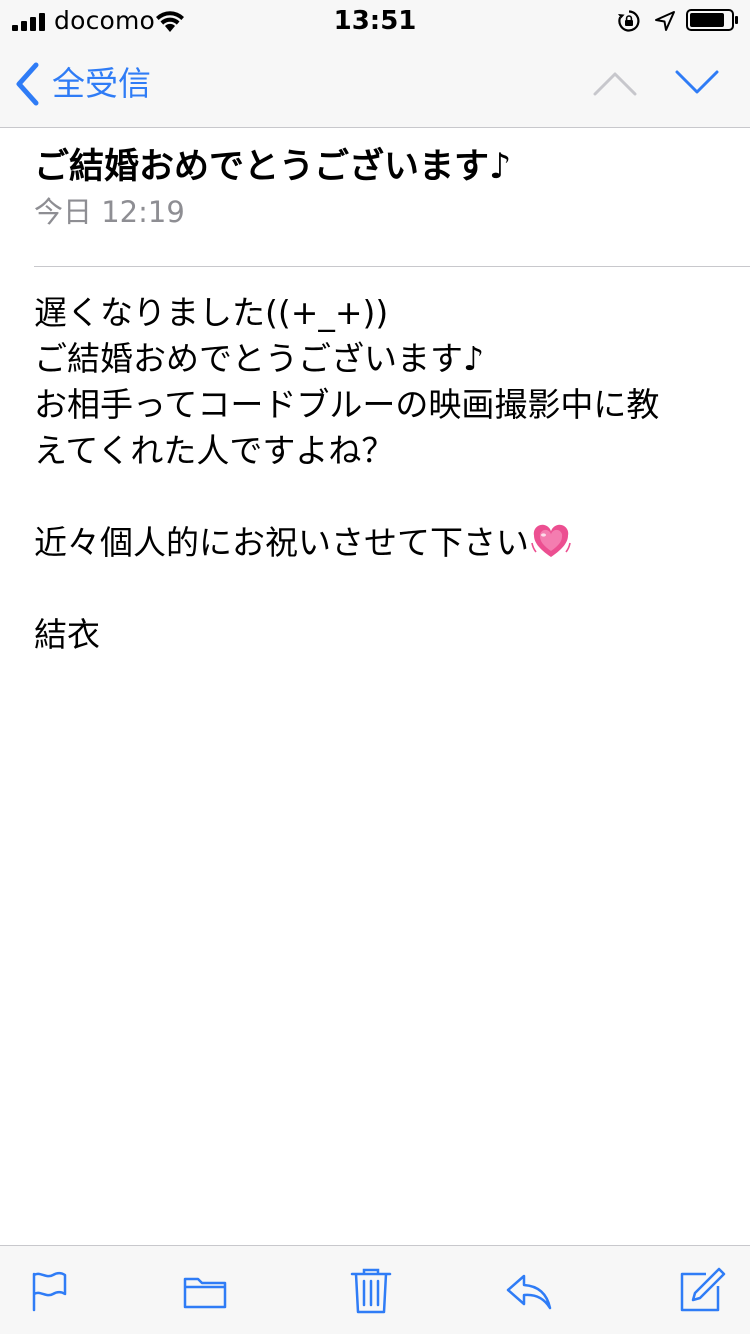  Describe the element at coordinates (273, 167) in the screenshot. I see `message-subject: ご結婚おめでとうございます♪` at that location.